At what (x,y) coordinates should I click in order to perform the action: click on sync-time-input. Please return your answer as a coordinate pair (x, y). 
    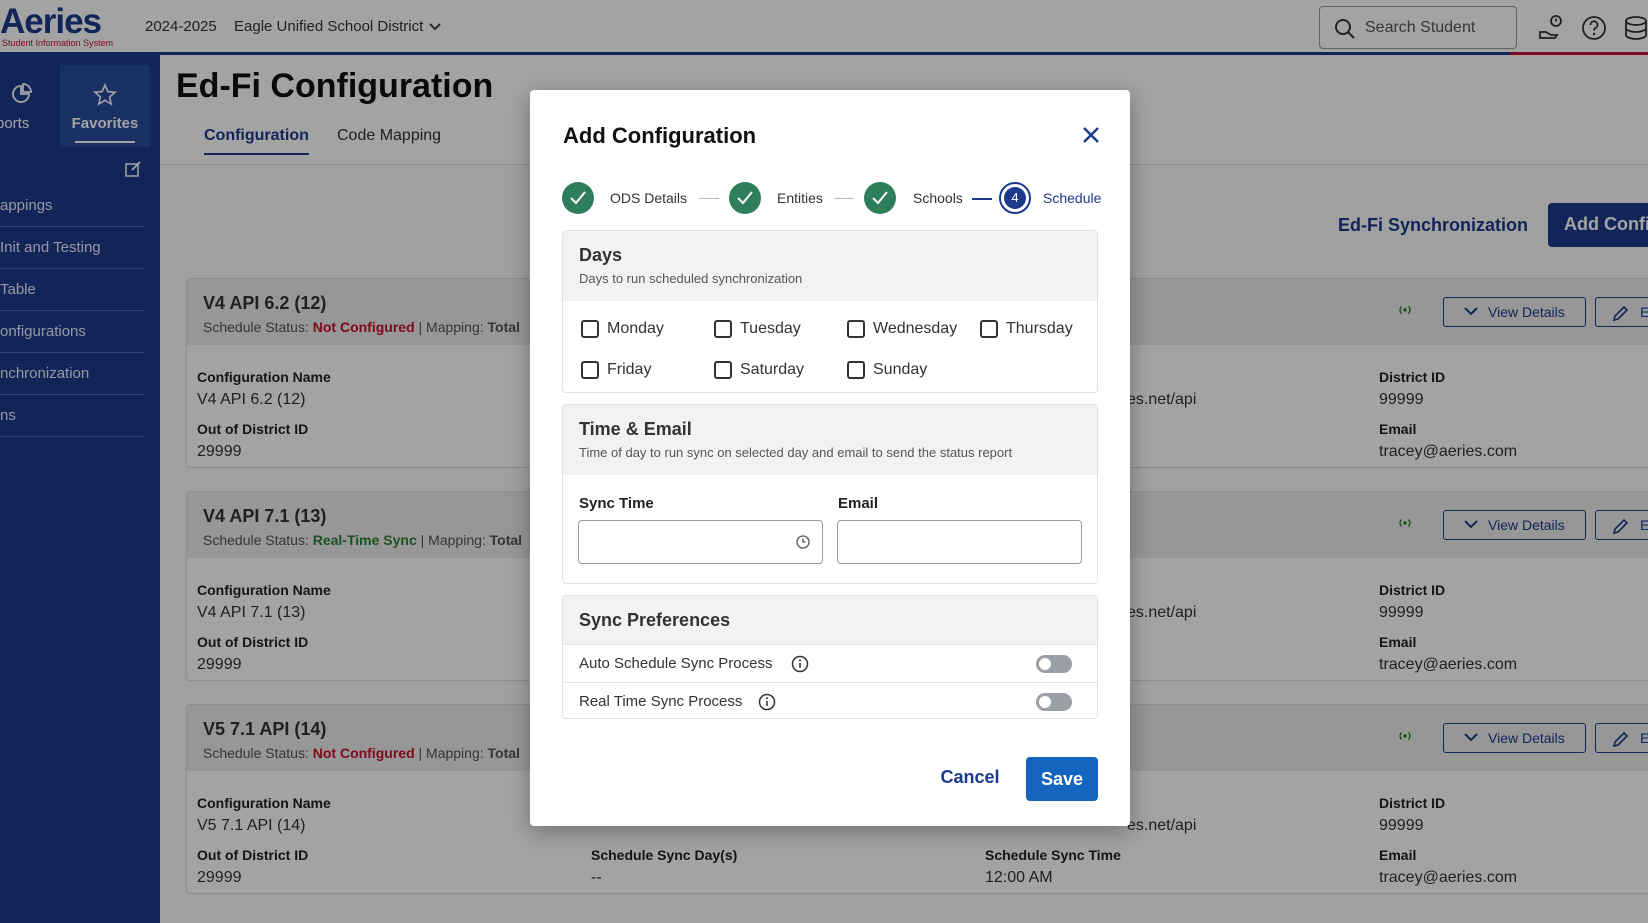
    Looking at the image, I should click on (700, 542).